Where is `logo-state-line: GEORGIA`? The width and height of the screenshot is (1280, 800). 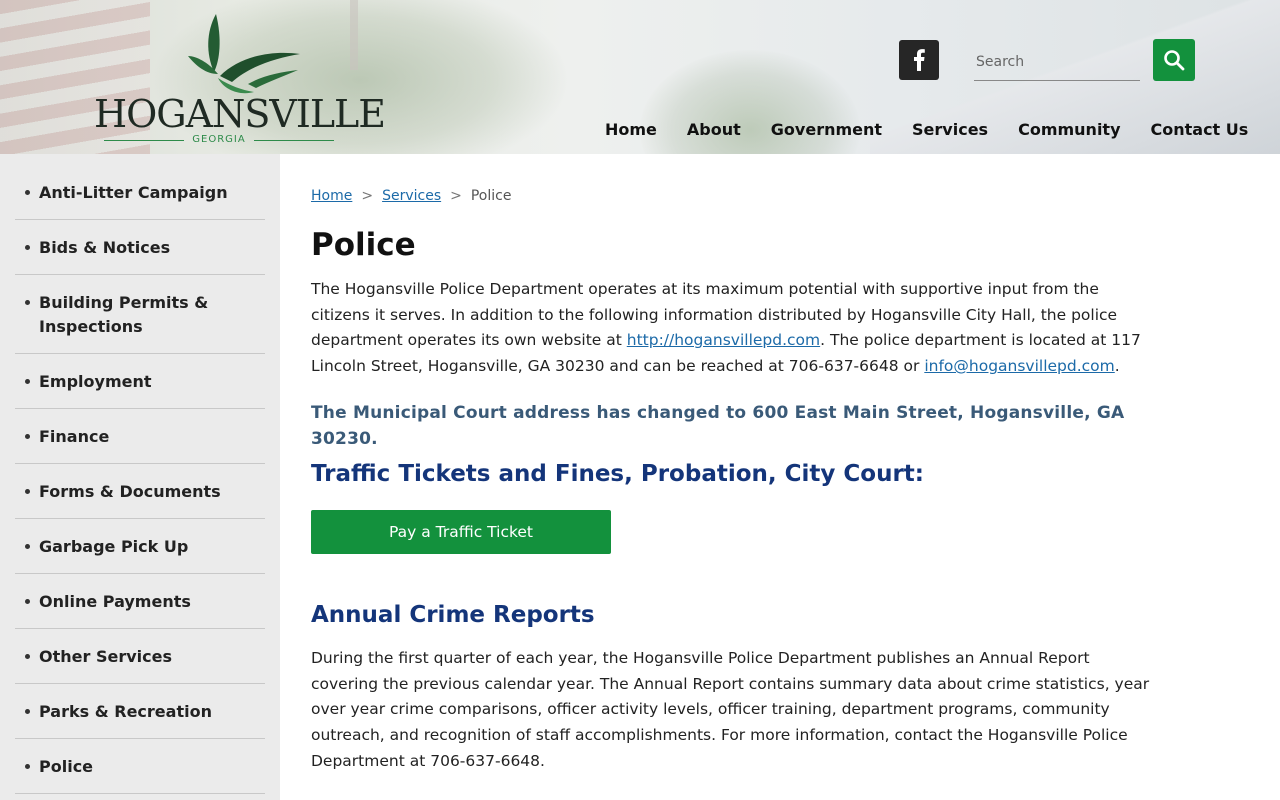
logo-state-line: GEORGIA is located at coordinates (219, 141).